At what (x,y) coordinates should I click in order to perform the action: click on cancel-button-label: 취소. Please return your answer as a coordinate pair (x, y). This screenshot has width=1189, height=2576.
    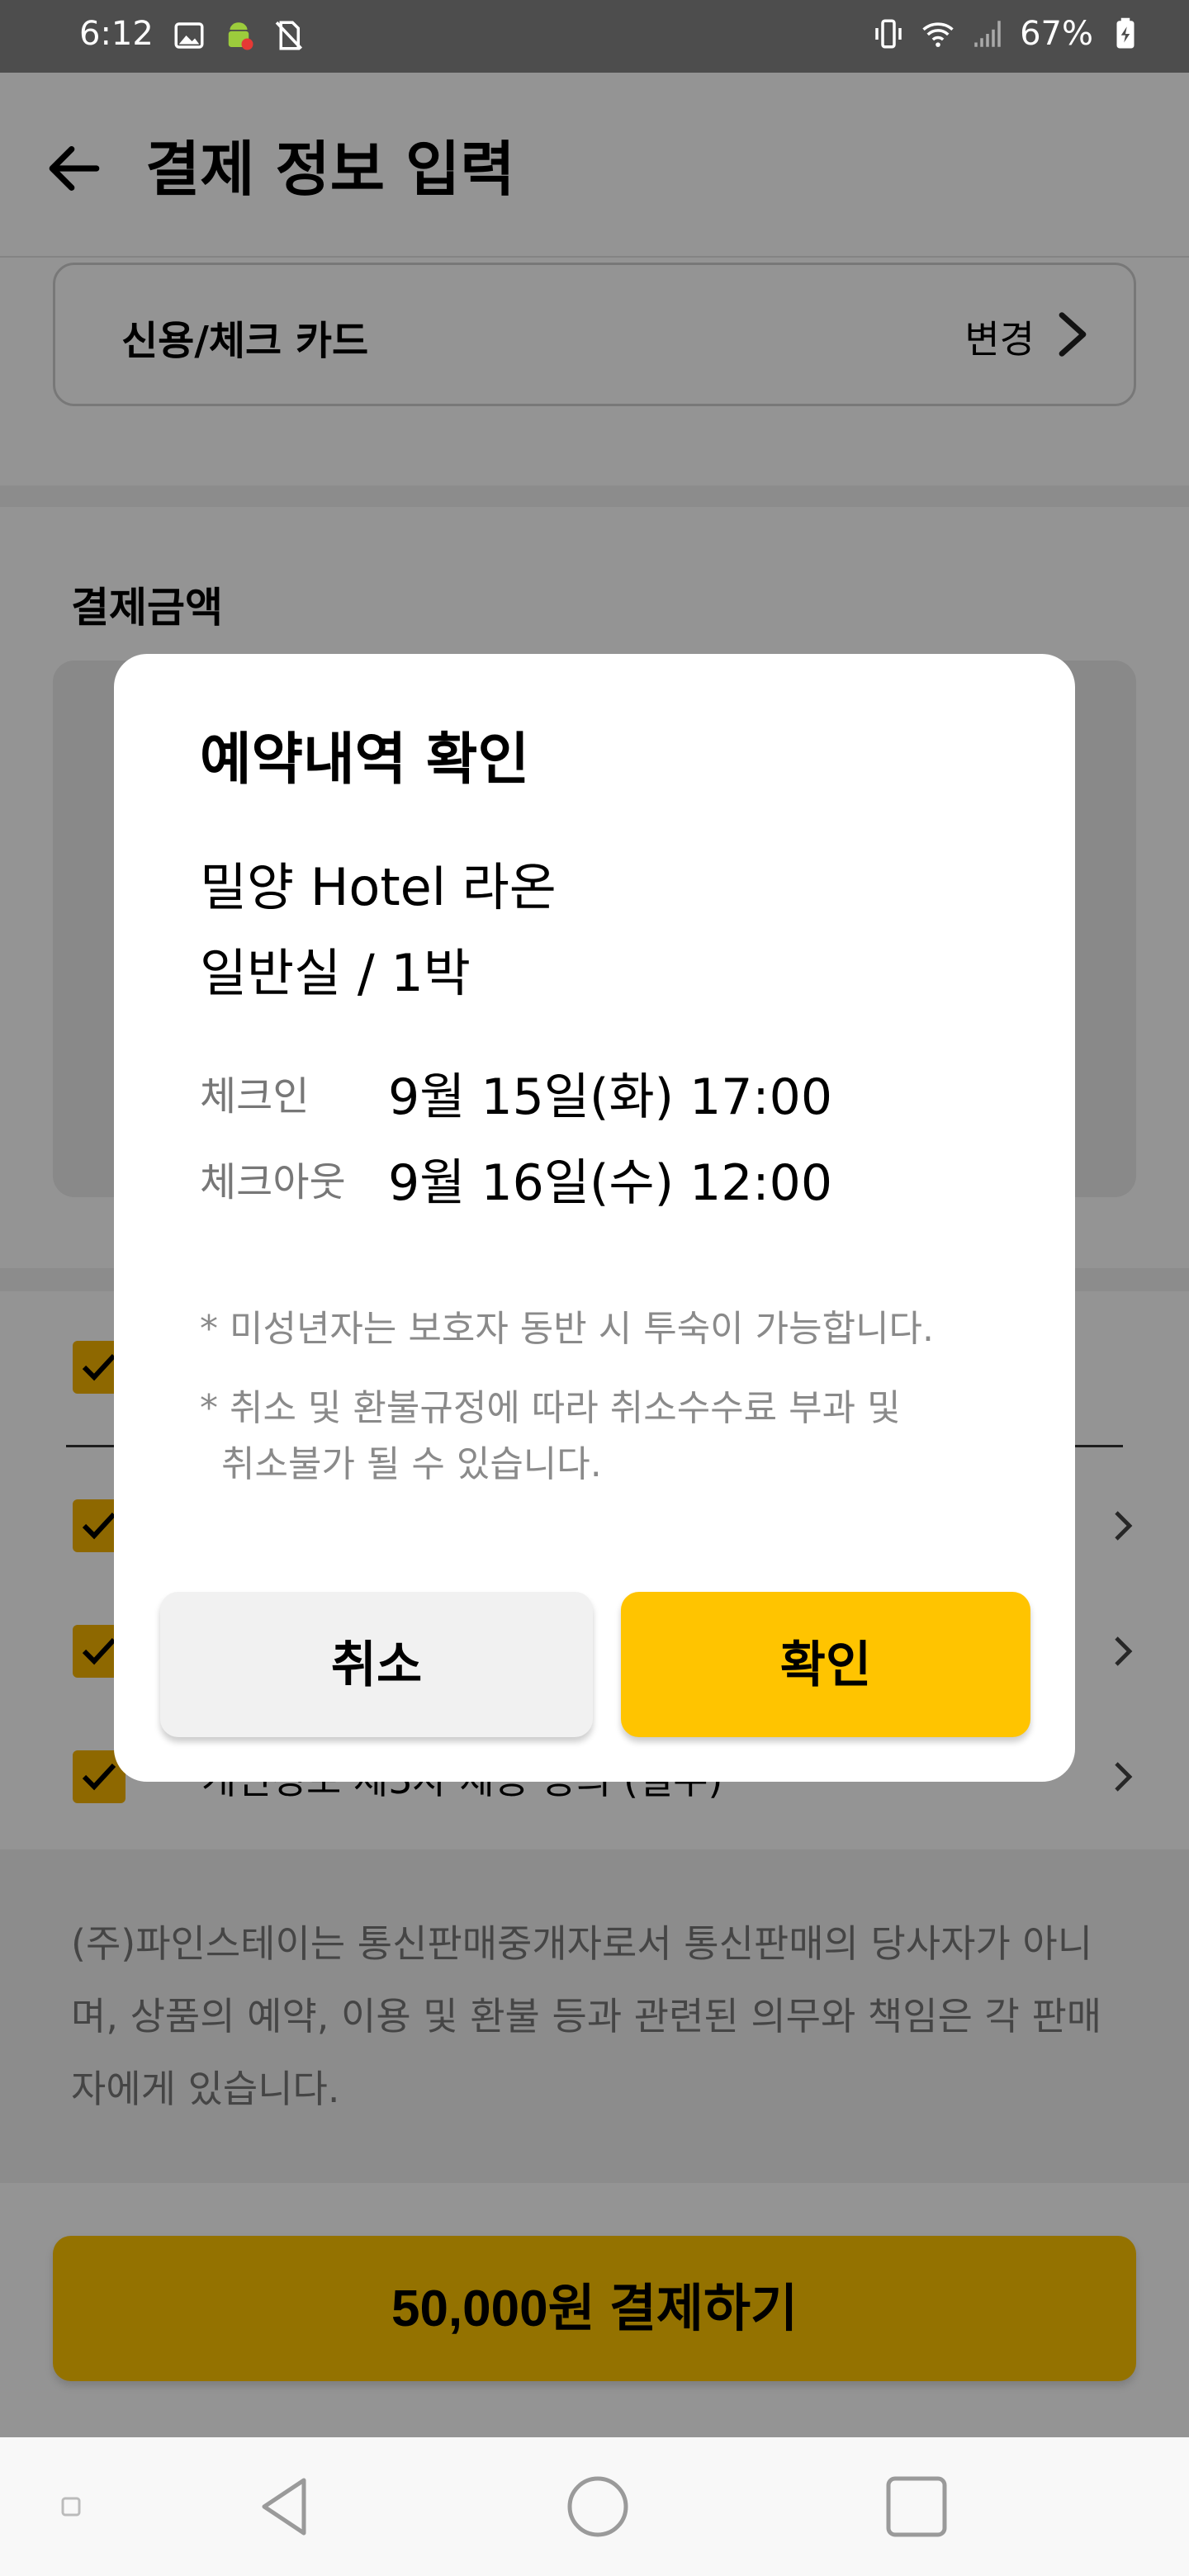
    Looking at the image, I should click on (376, 1665).